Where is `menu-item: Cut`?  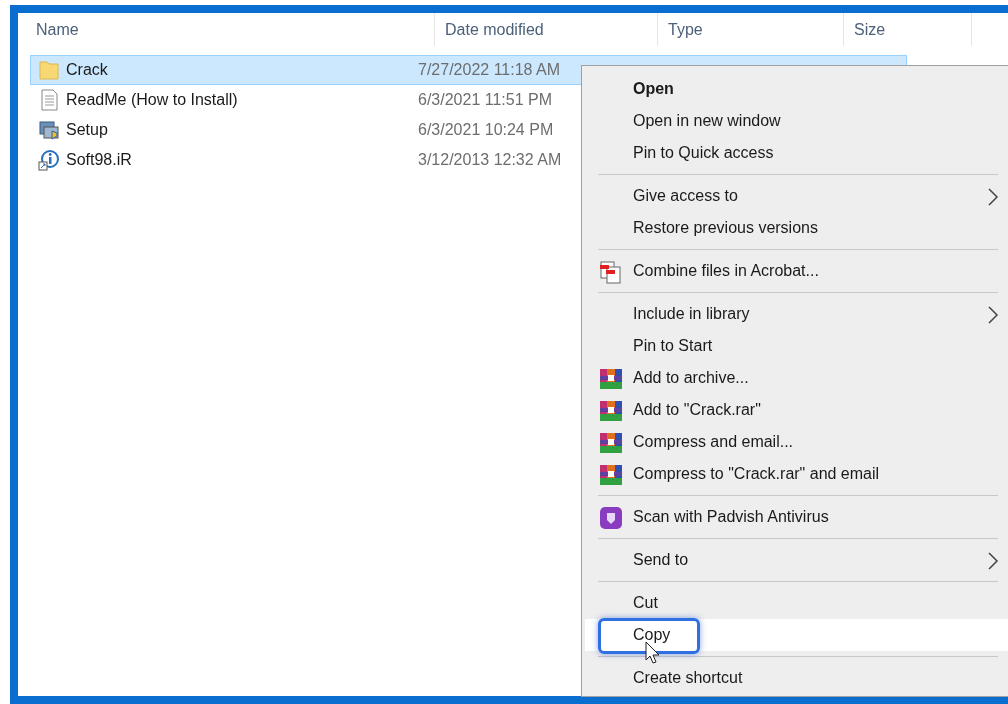 menu-item: Cut is located at coordinates (796, 603).